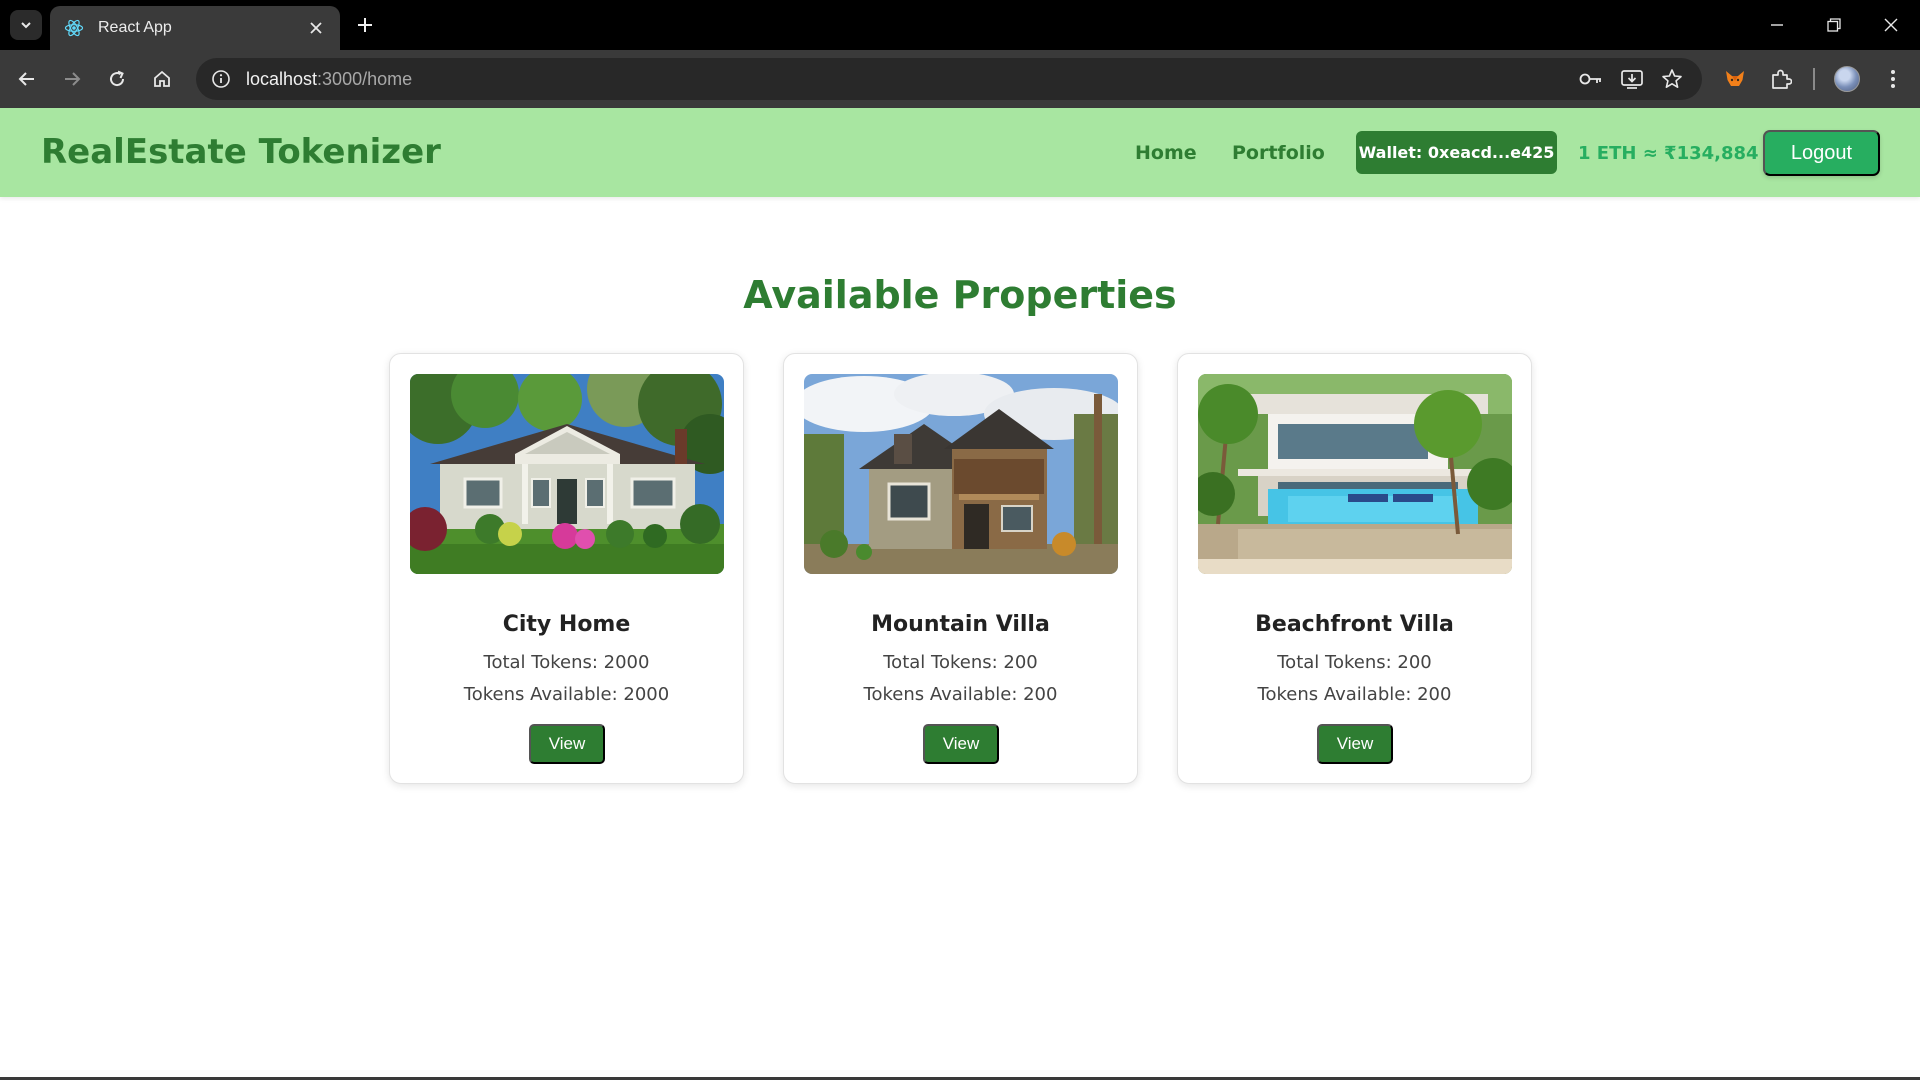 The width and height of the screenshot is (1920, 1080). What do you see at coordinates (1632, 79) in the screenshot?
I see `install-icon` at bounding box center [1632, 79].